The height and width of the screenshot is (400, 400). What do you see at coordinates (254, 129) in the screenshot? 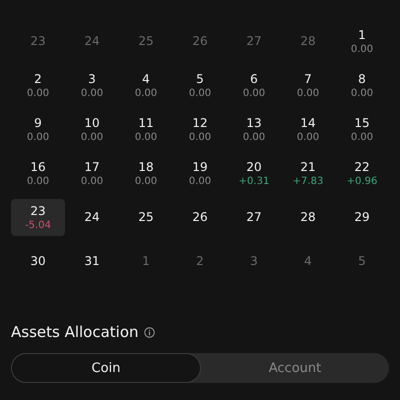
I see `calendar-day: 13 0.00` at bounding box center [254, 129].